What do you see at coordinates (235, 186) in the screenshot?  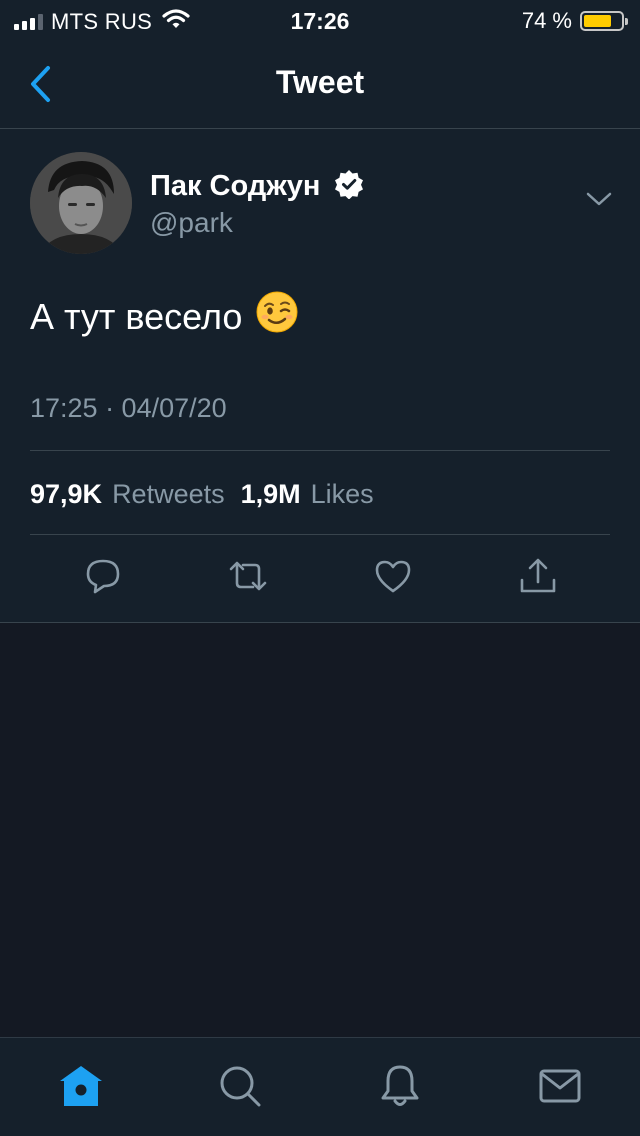 I see `author-name: Пак Соджун` at bounding box center [235, 186].